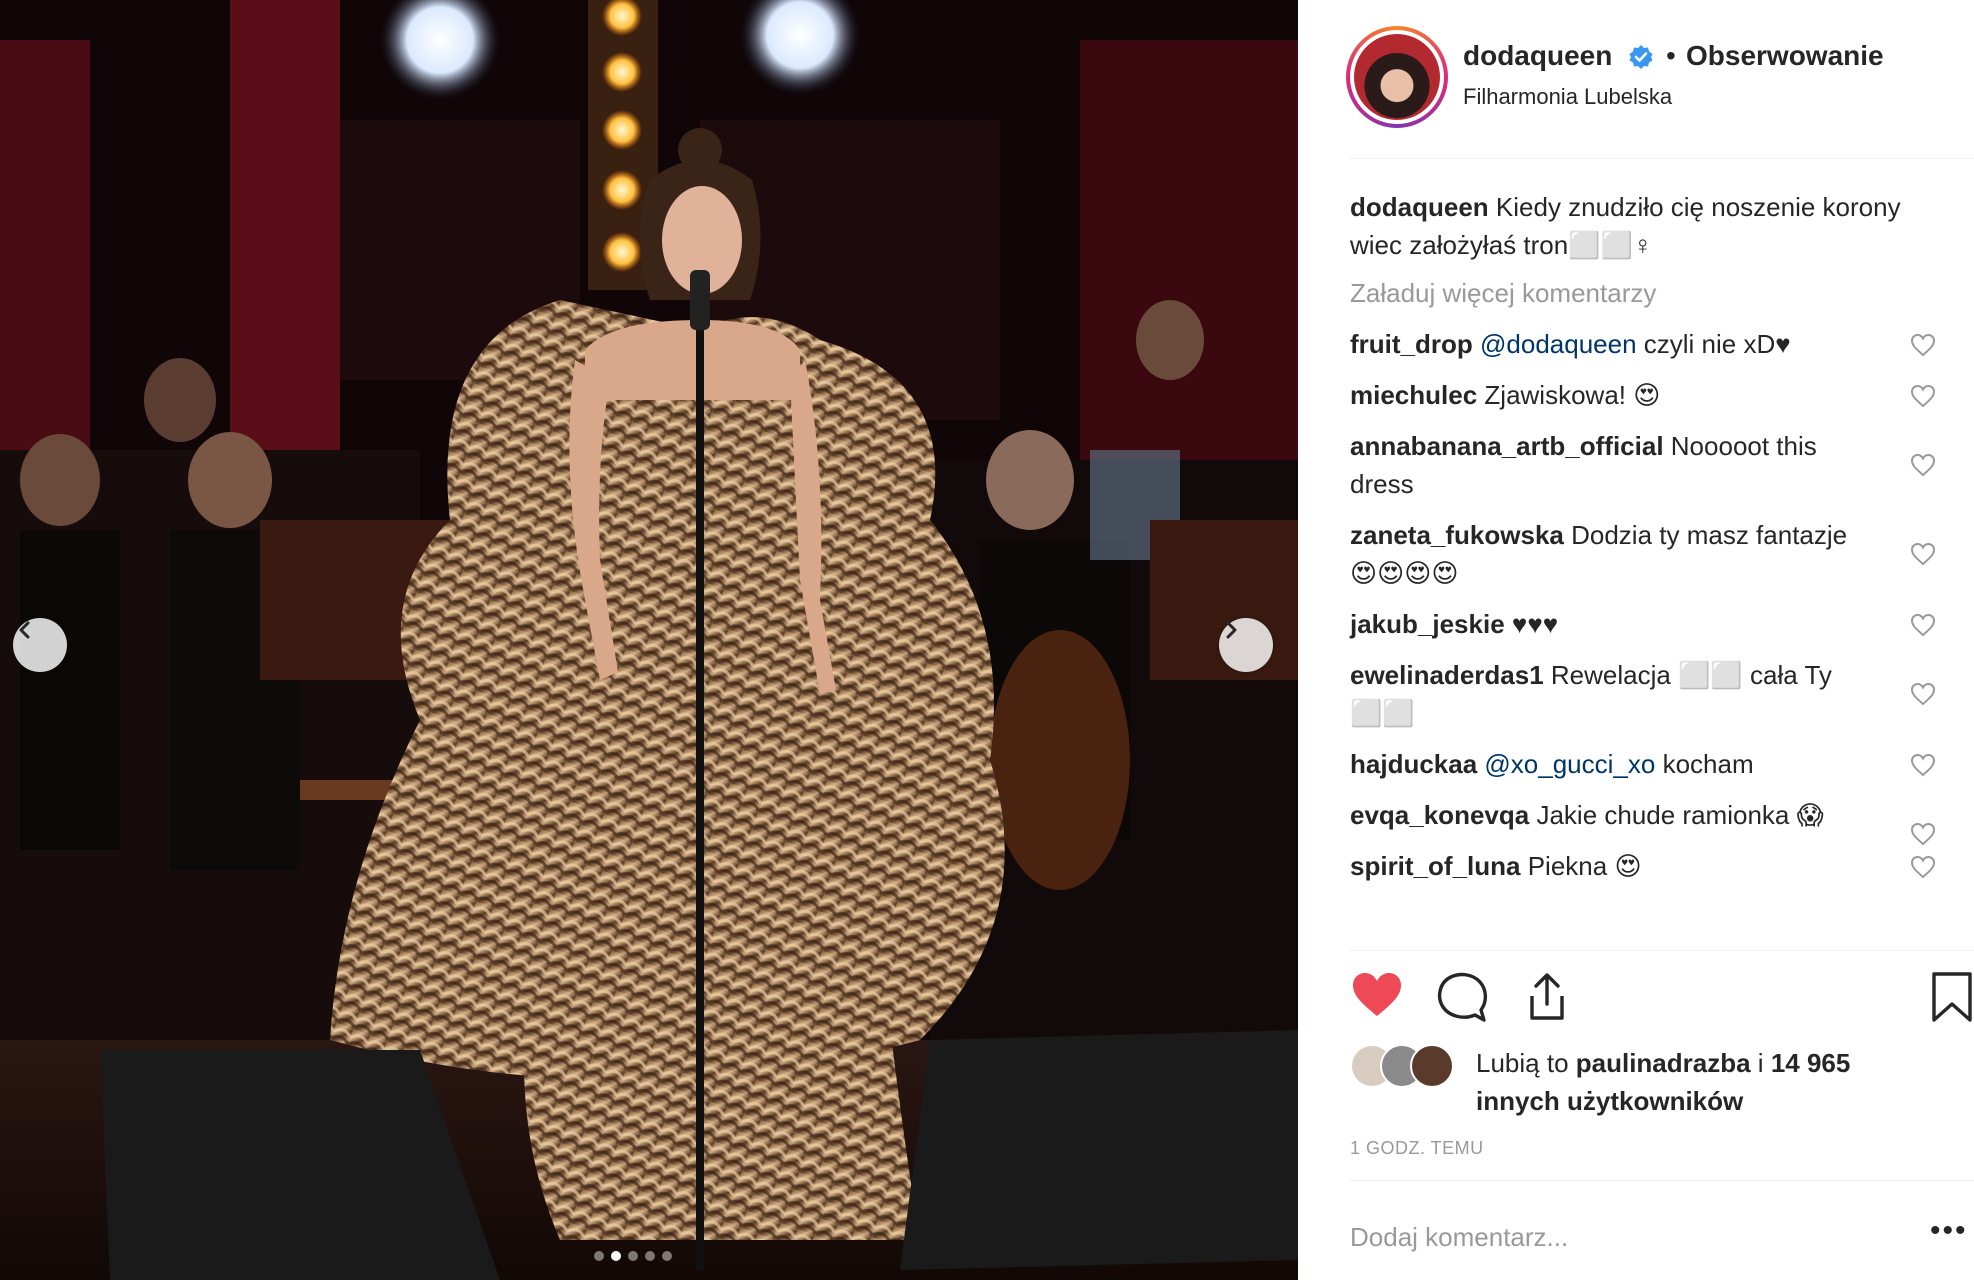 The height and width of the screenshot is (1280, 1974). What do you see at coordinates (616, 1256) in the screenshot?
I see `carousel-dot-active` at bounding box center [616, 1256].